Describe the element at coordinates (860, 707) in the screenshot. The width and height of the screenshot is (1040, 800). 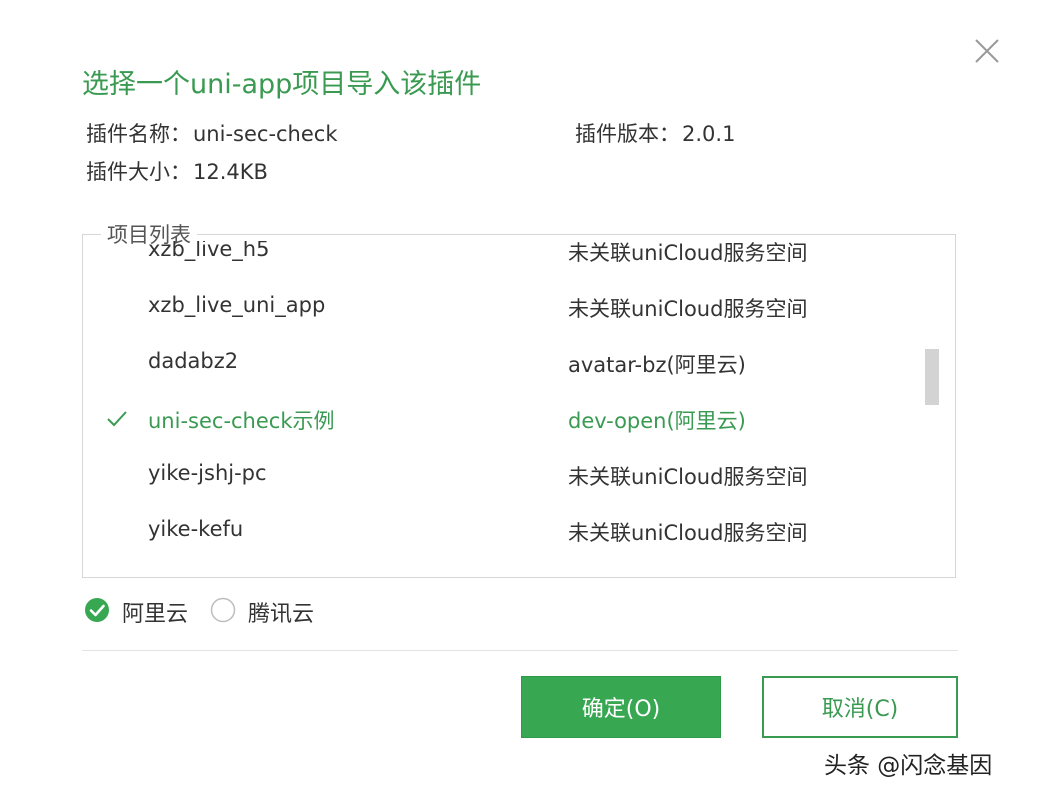
I see `cancel-button: 取消(C)` at that location.